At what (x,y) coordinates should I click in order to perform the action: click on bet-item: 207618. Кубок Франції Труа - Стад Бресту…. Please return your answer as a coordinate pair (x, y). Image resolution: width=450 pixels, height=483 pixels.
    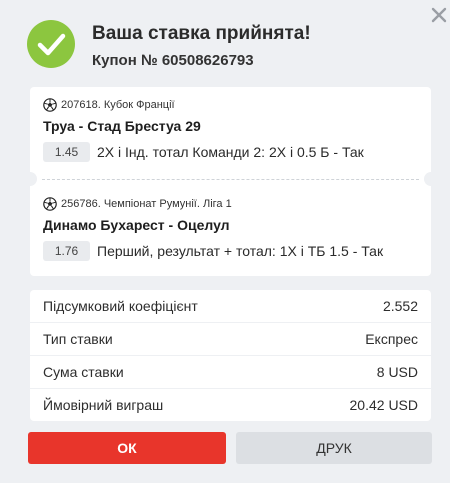
    Looking at the image, I should click on (231, 129).